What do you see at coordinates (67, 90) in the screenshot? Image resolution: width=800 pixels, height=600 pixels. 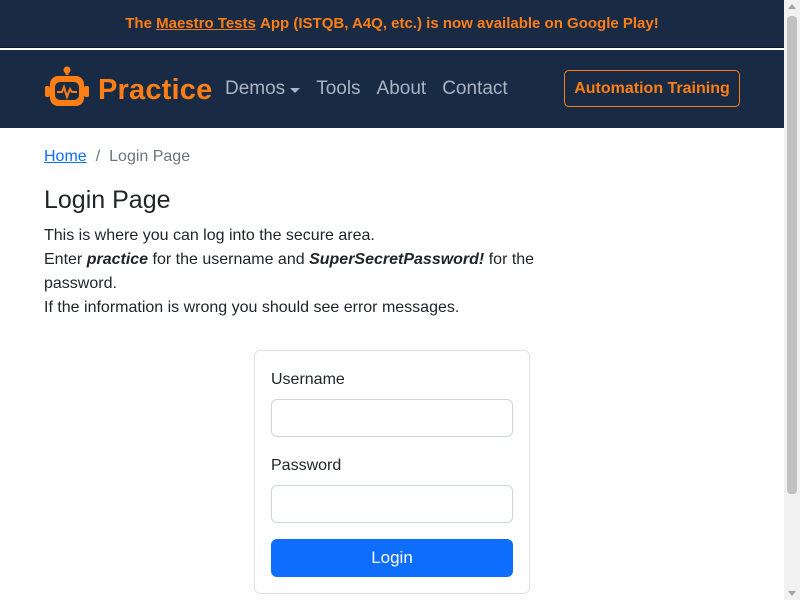 I see `robot-icon` at bounding box center [67, 90].